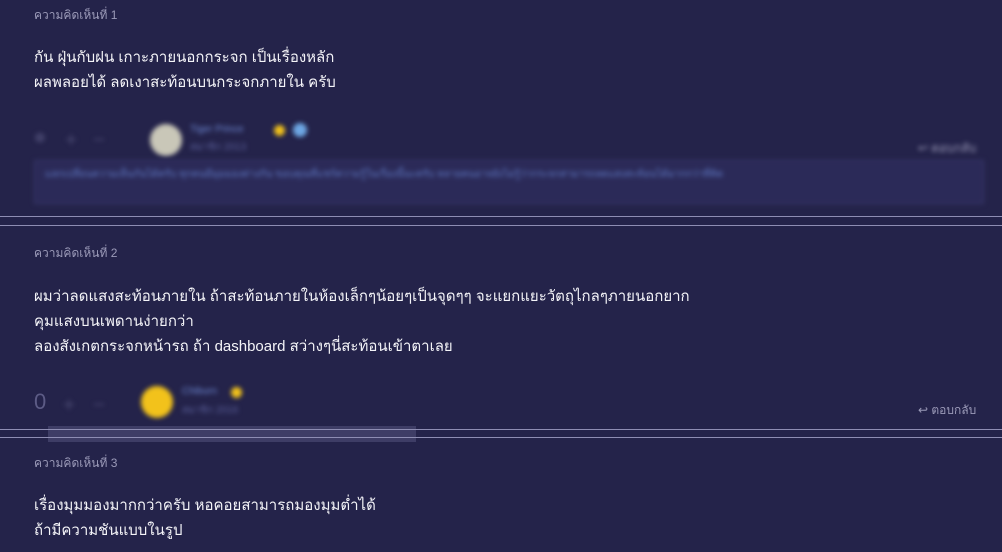 The width and height of the screenshot is (1002, 552). What do you see at coordinates (185, 82) in the screenshot?
I see `comment-line: ผลพลอยได้ ลดเงาสะท้อนบนกระจกภายใน ครับ` at bounding box center [185, 82].